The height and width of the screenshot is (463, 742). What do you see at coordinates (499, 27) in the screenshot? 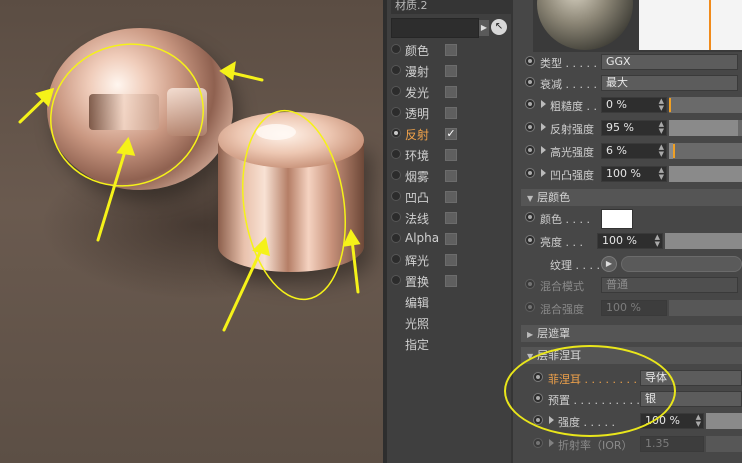
I see `picker-cursor-icon: ↖` at bounding box center [499, 27].